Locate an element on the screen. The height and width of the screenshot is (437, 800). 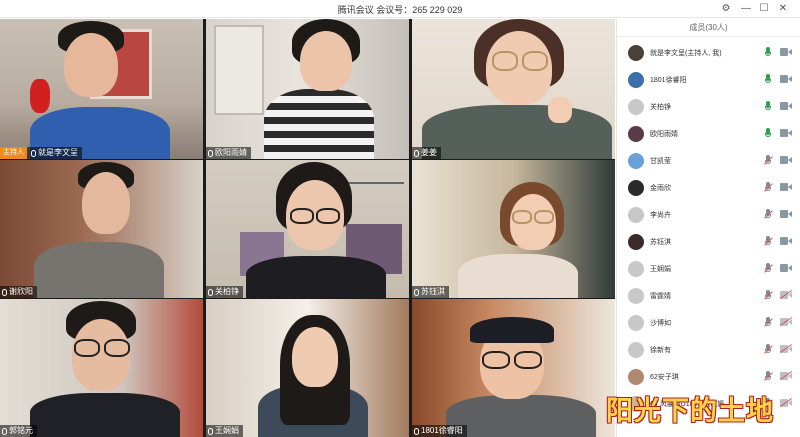
video-tile: 1801徐睿阳 is located at coordinates (513, 368).